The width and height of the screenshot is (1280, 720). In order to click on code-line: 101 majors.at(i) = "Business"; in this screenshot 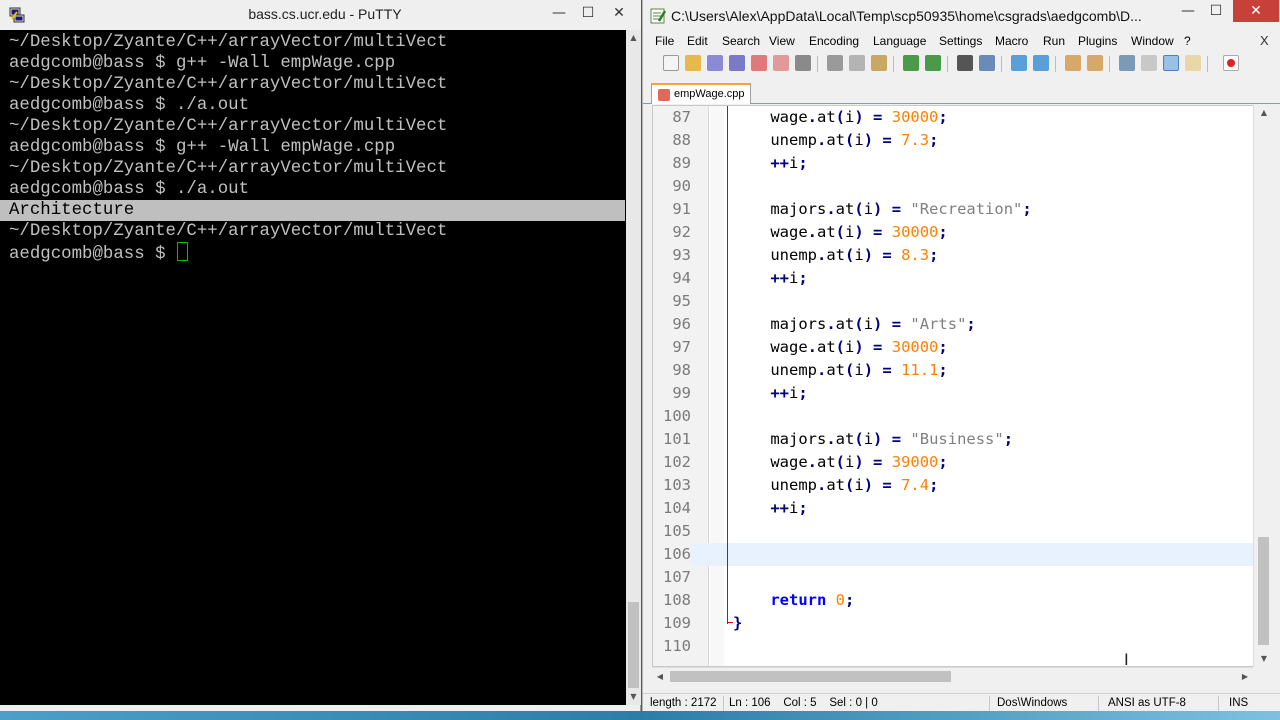, I will do `click(953, 439)`.